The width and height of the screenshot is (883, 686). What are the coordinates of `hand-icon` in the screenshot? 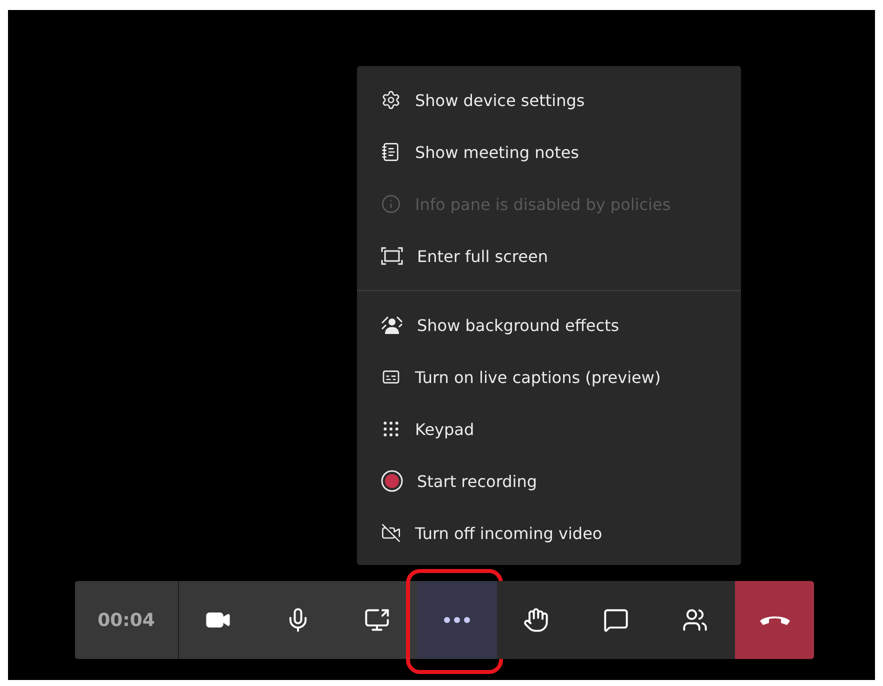 It's located at (536, 620).